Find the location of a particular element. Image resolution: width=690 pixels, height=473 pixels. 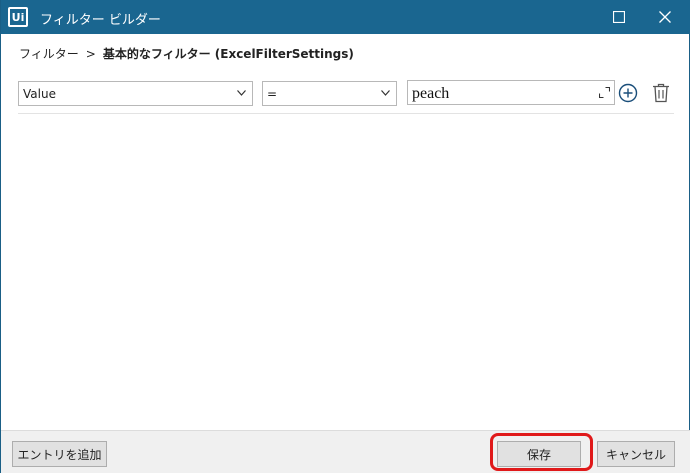

trash-icon is located at coordinates (661, 93).